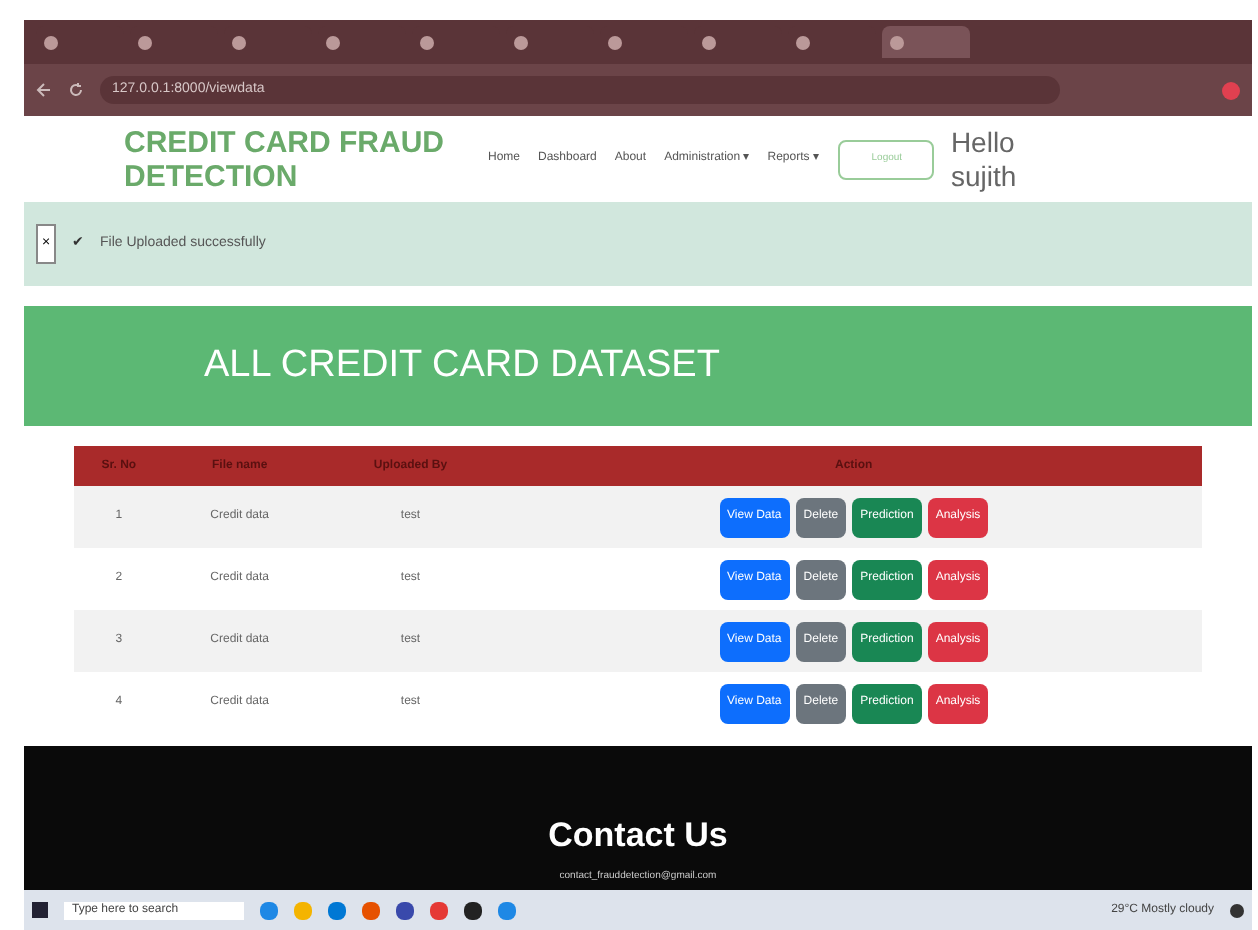  I want to click on start-icon, so click(40, 910).